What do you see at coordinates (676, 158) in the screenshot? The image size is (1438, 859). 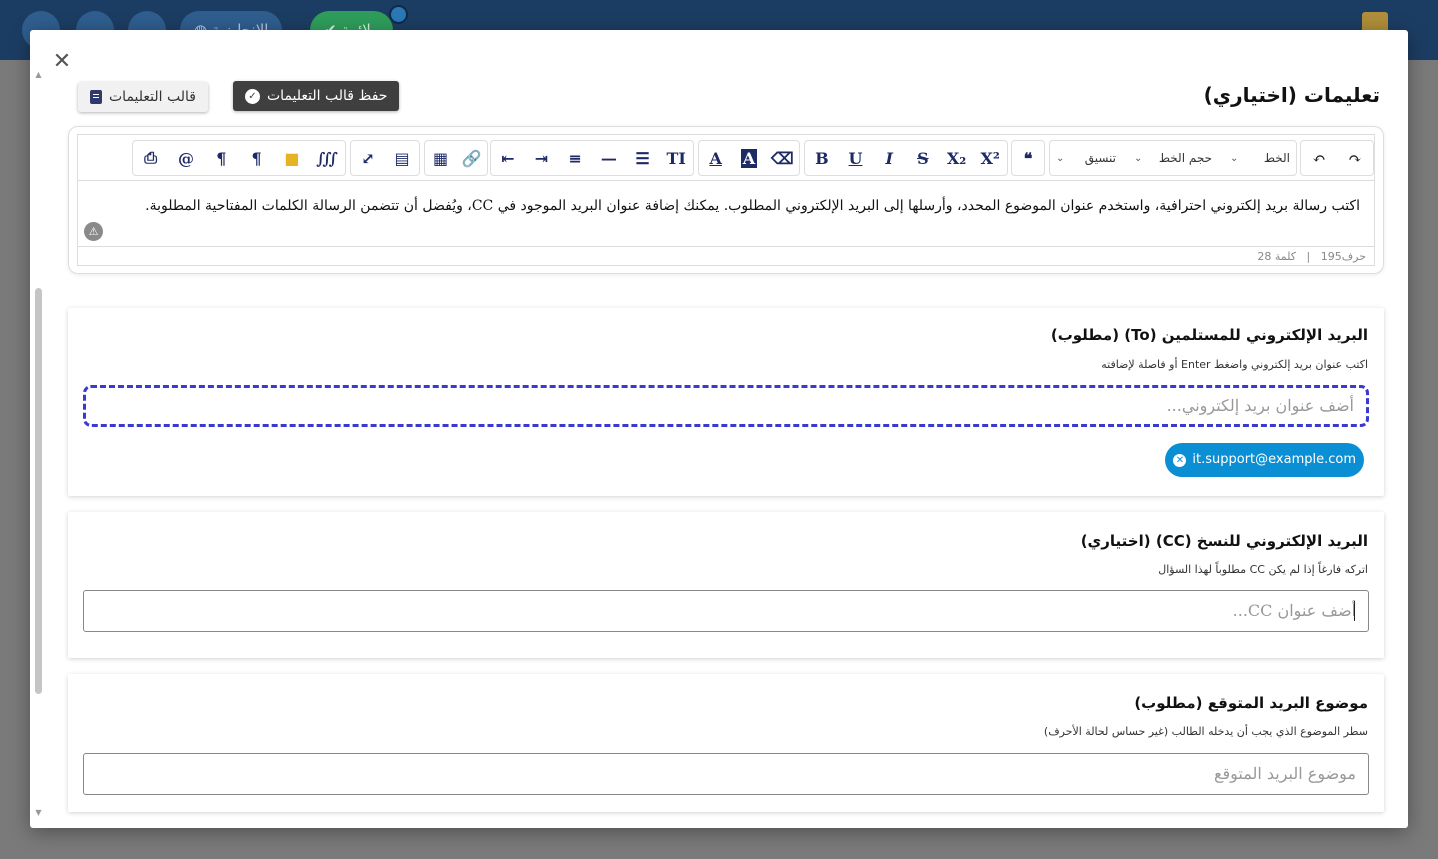 I see `text-size-icon: TI` at bounding box center [676, 158].